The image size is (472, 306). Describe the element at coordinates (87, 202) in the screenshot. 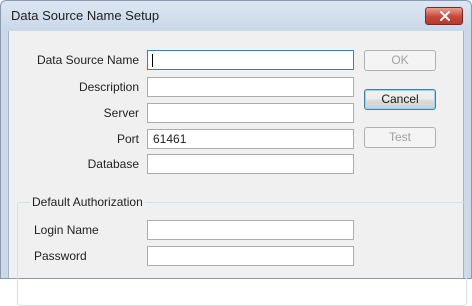

I see `group-title: Default Authorization` at that location.